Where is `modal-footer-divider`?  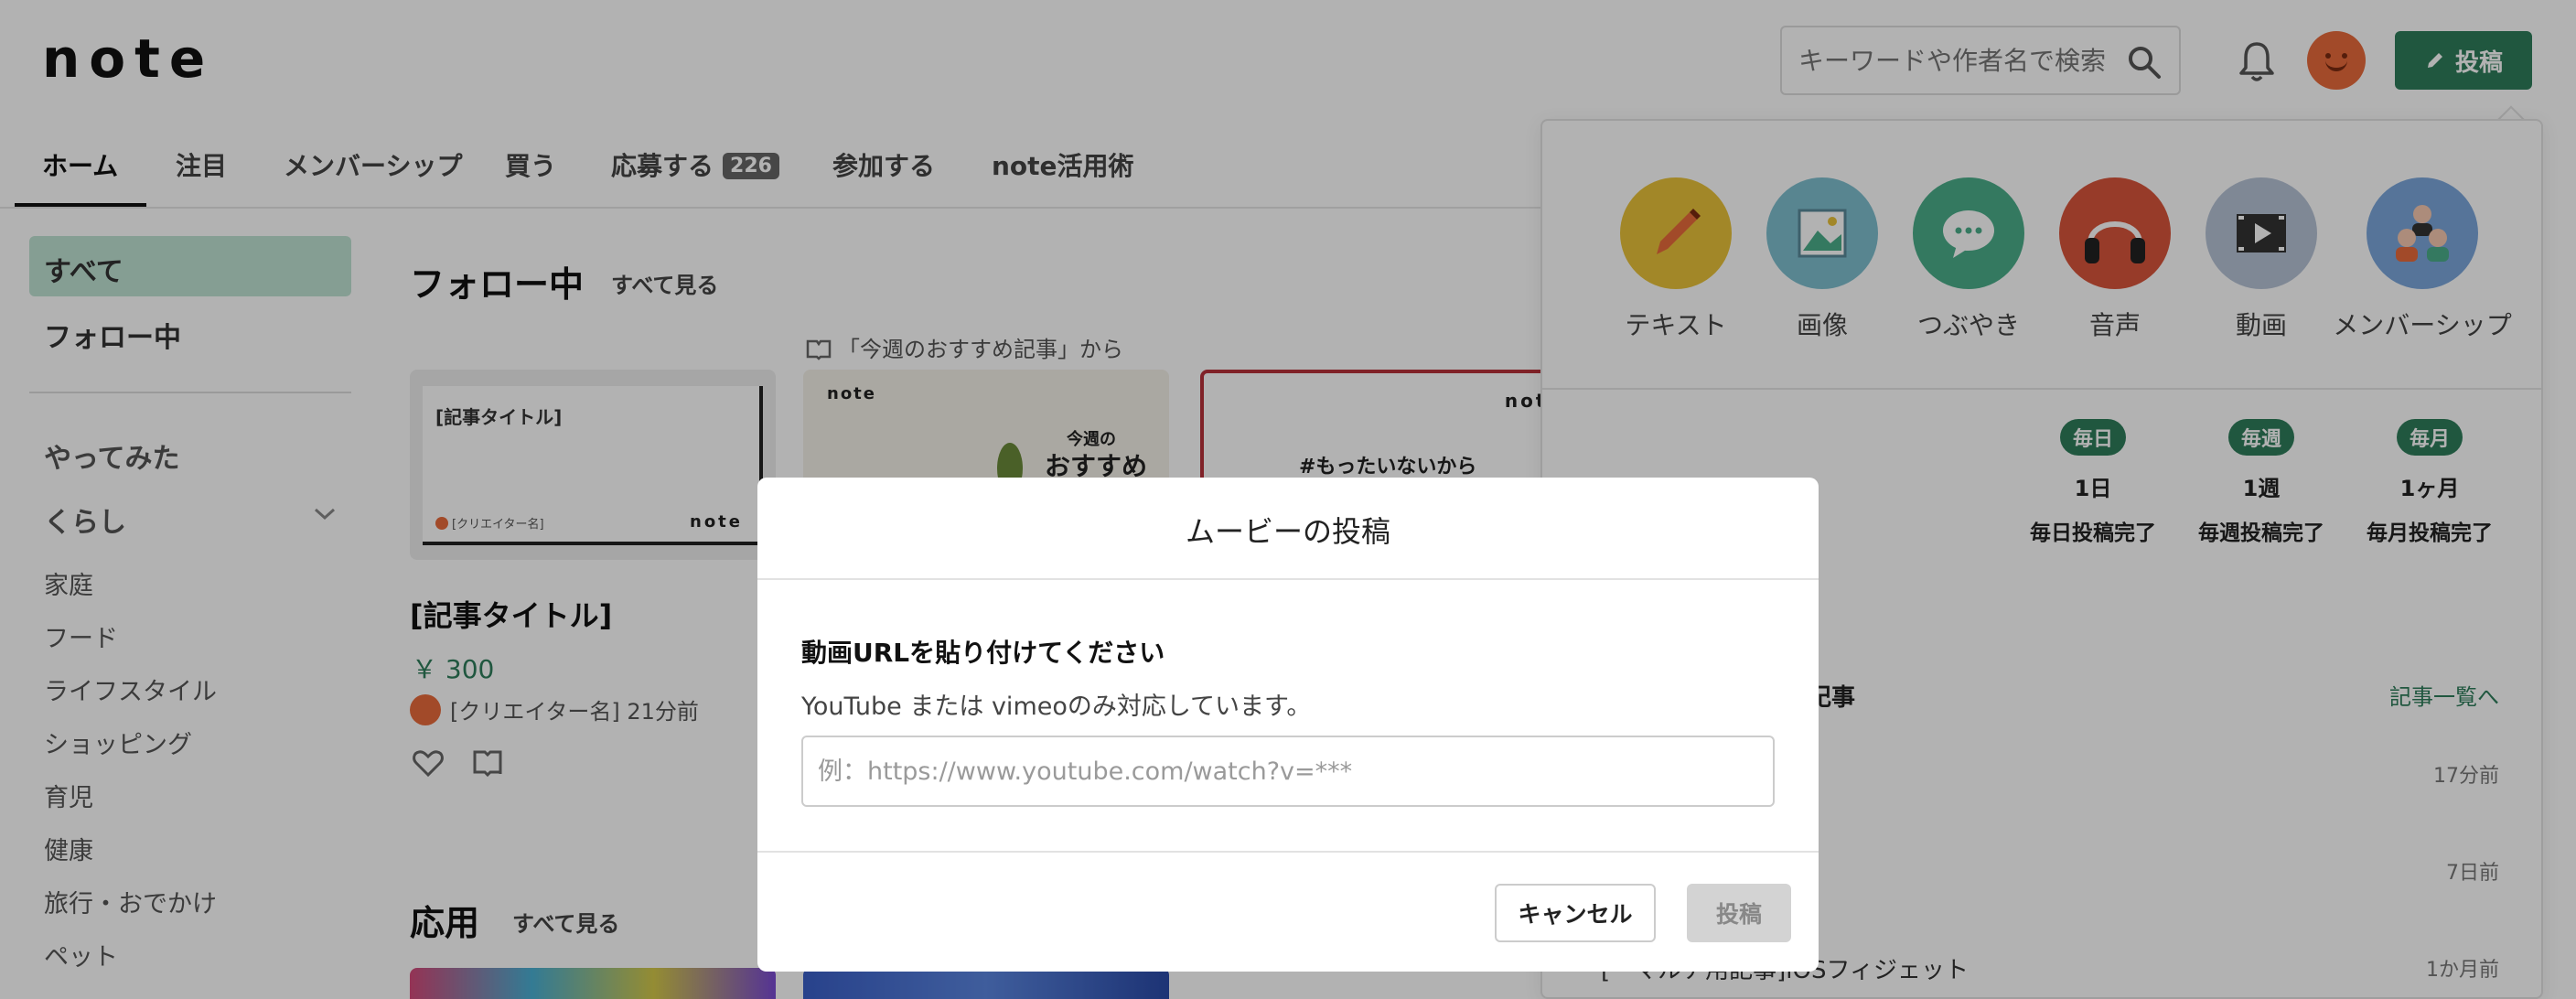 modal-footer-divider is located at coordinates (1288, 852).